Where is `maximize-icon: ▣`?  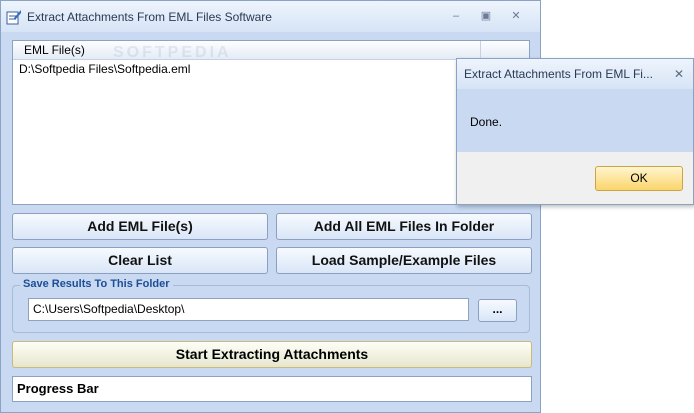
maximize-icon: ▣ is located at coordinates (486, 16).